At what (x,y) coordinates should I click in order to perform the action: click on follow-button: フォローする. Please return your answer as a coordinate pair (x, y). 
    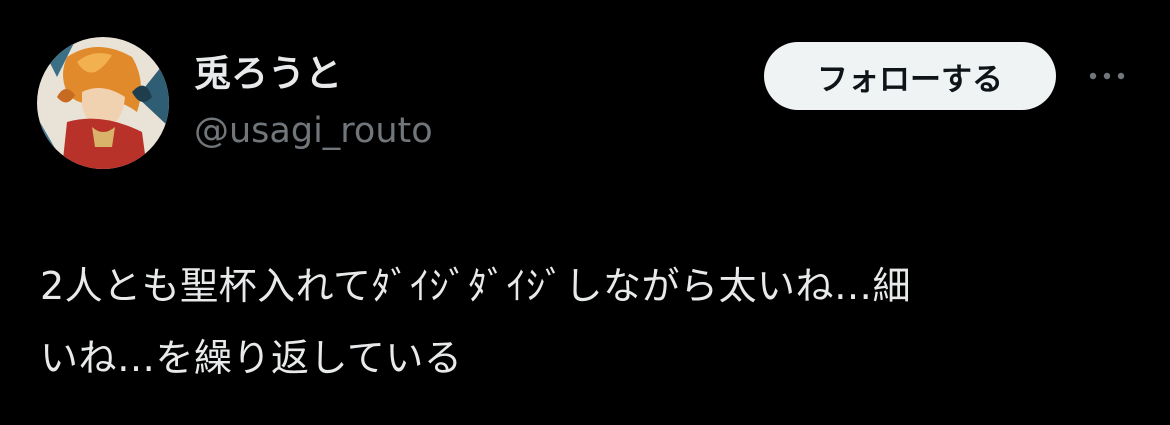
    Looking at the image, I should click on (910, 76).